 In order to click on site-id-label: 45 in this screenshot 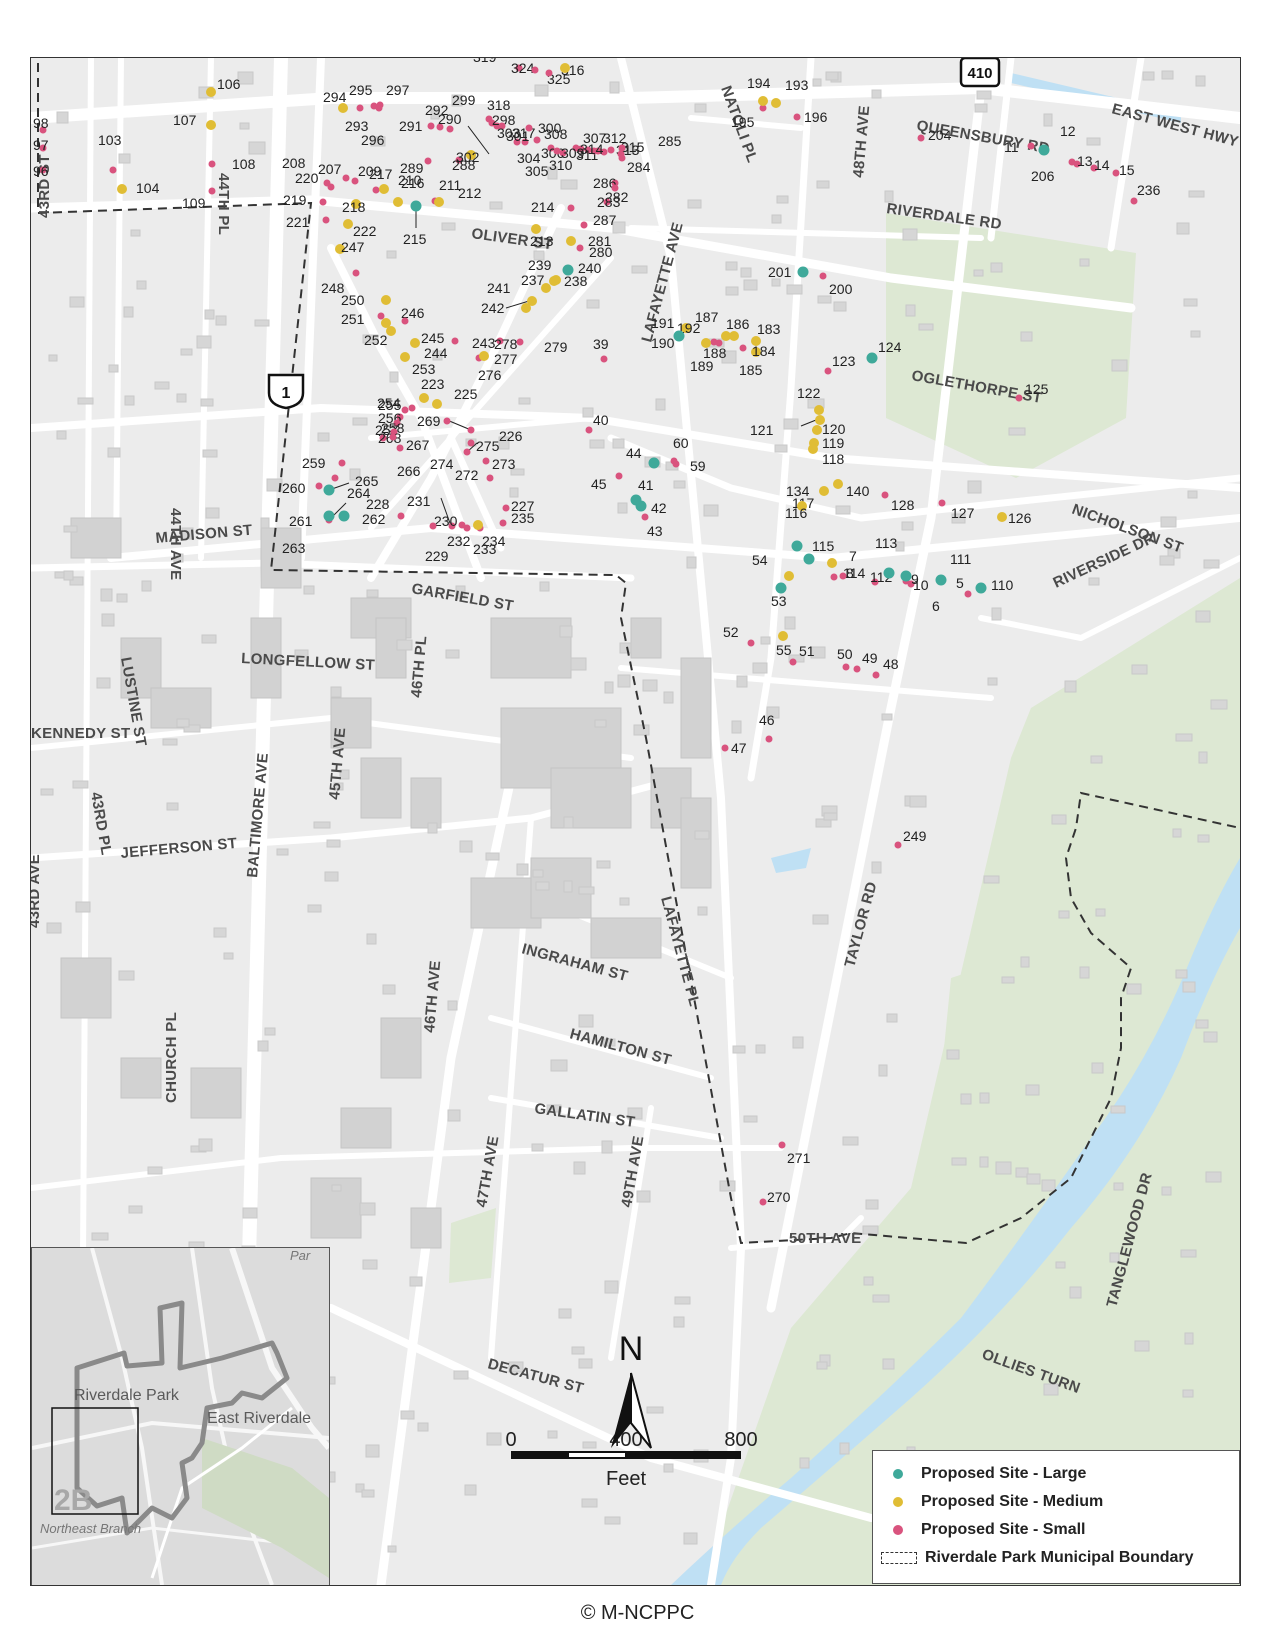, I will do `click(599, 484)`.